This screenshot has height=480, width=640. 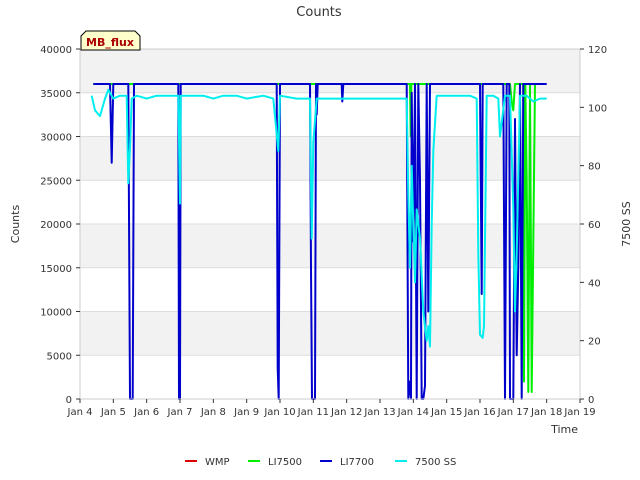 What do you see at coordinates (59, 356) in the screenshot?
I see `y-tick-label: 5000` at bounding box center [59, 356].